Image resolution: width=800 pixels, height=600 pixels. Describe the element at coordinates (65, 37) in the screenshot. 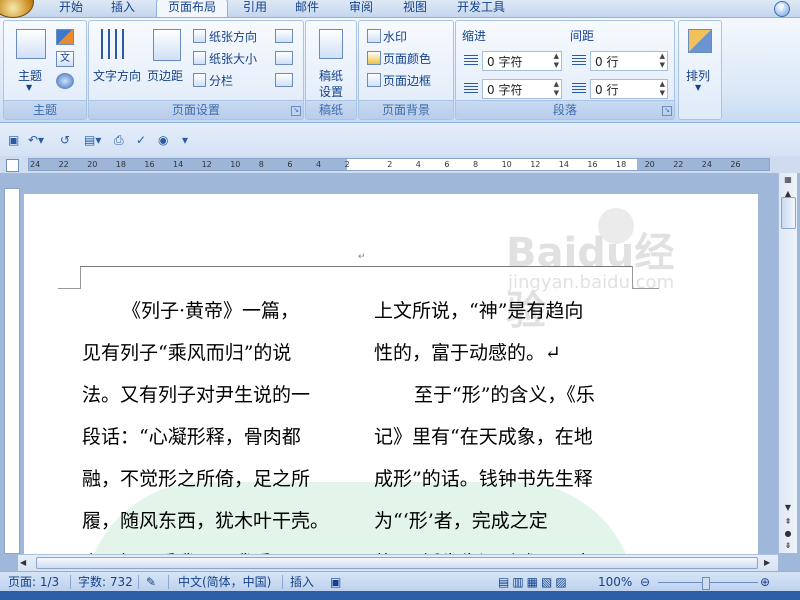

I see `theme-colors-icon` at that location.